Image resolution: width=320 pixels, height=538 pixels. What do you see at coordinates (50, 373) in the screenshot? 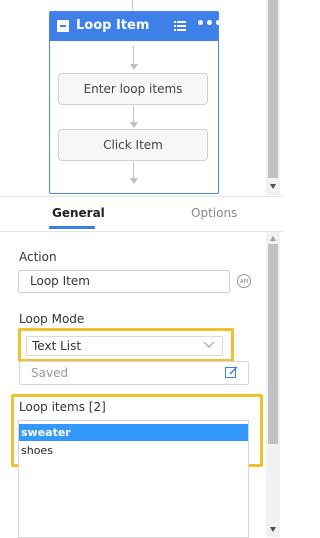
I see `saved-placeholder: Saved` at bounding box center [50, 373].